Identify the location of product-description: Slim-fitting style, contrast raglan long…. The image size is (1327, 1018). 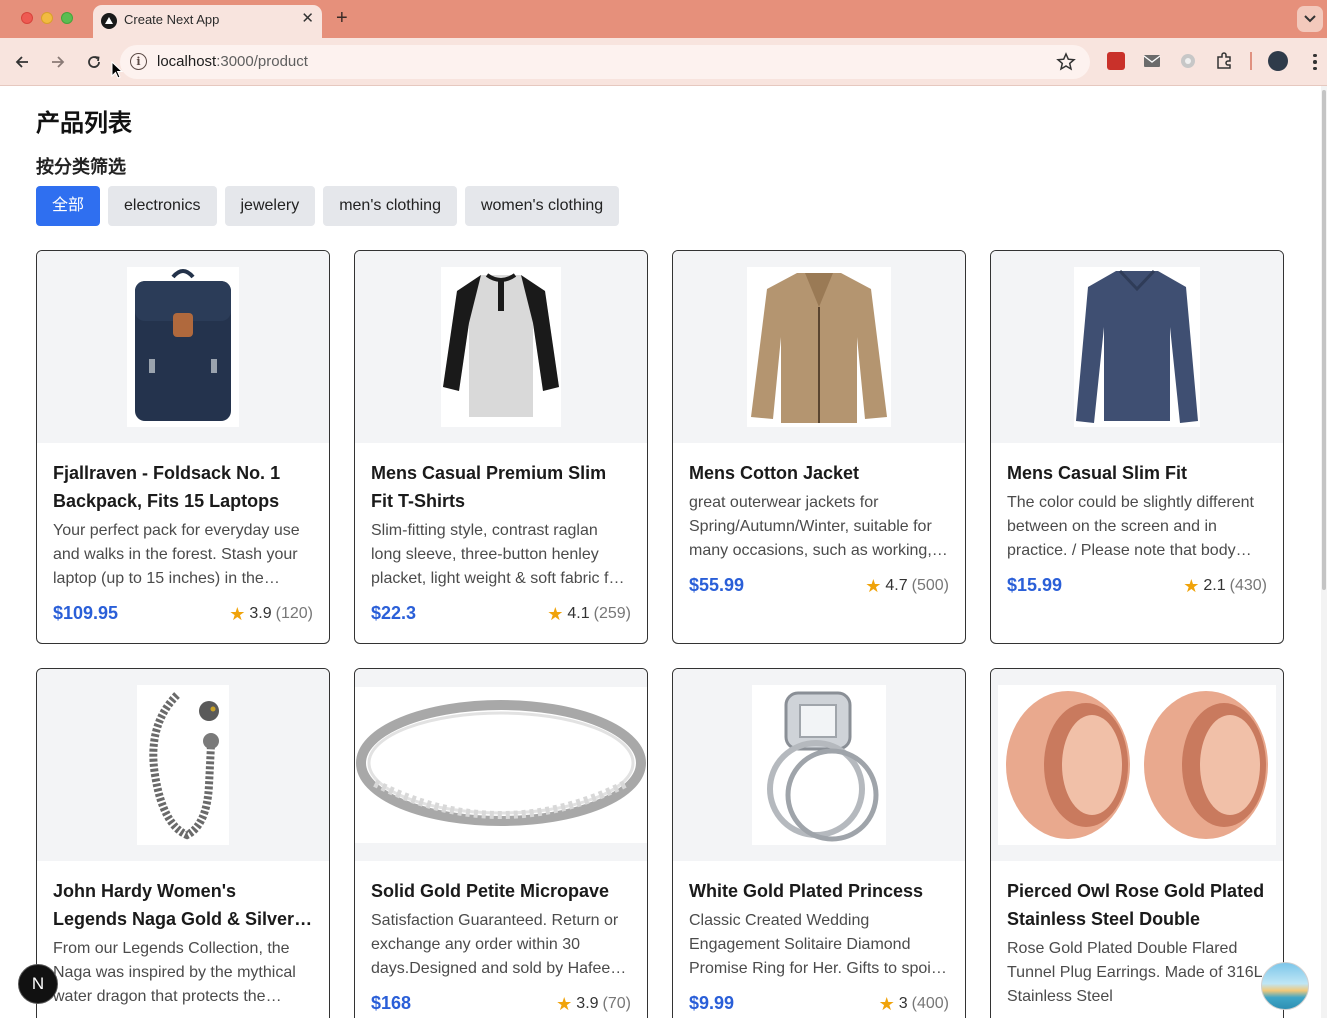
(497, 554).